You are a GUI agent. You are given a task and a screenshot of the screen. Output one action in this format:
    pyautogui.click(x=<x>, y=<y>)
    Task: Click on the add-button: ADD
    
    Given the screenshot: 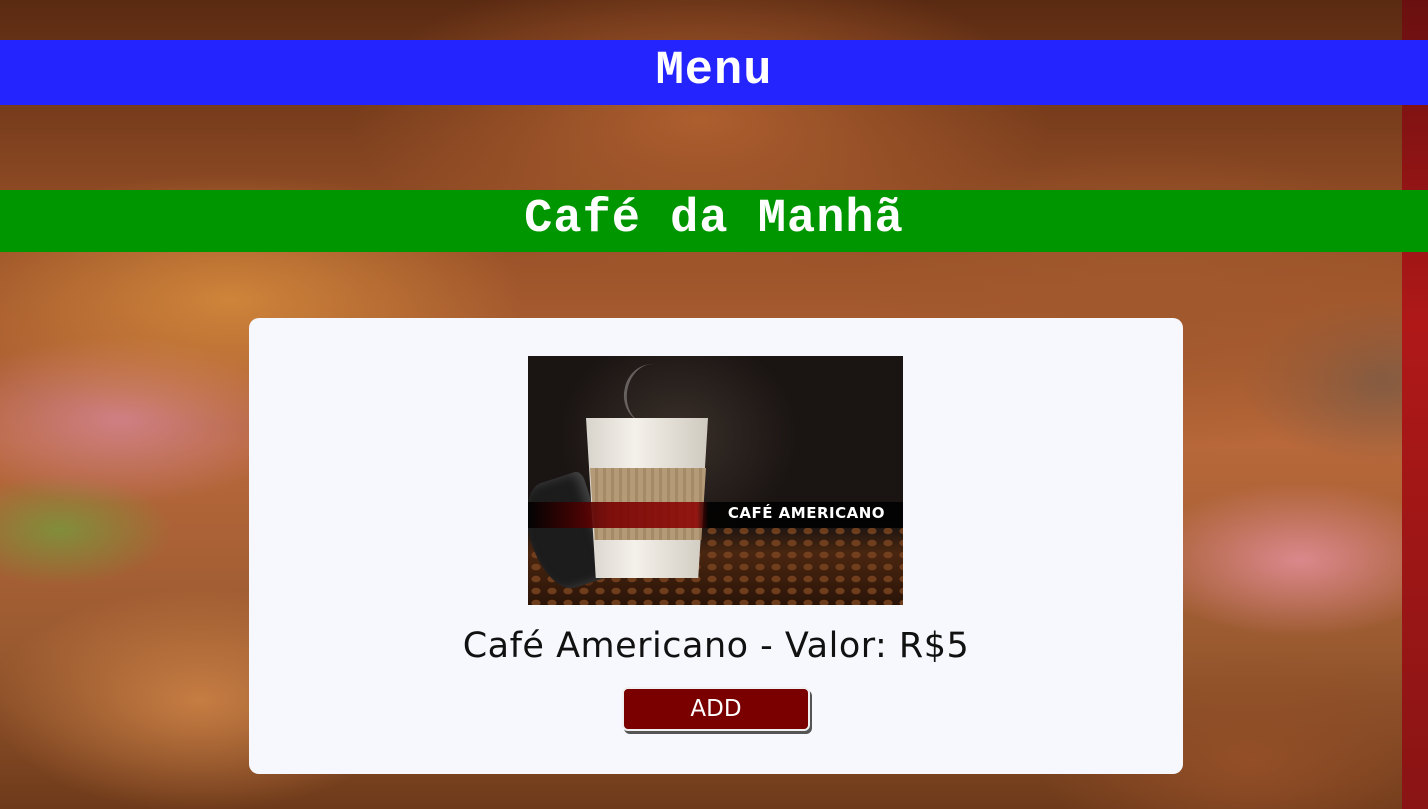 What is the action you would take?
    pyautogui.click(x=716, y=709)
    